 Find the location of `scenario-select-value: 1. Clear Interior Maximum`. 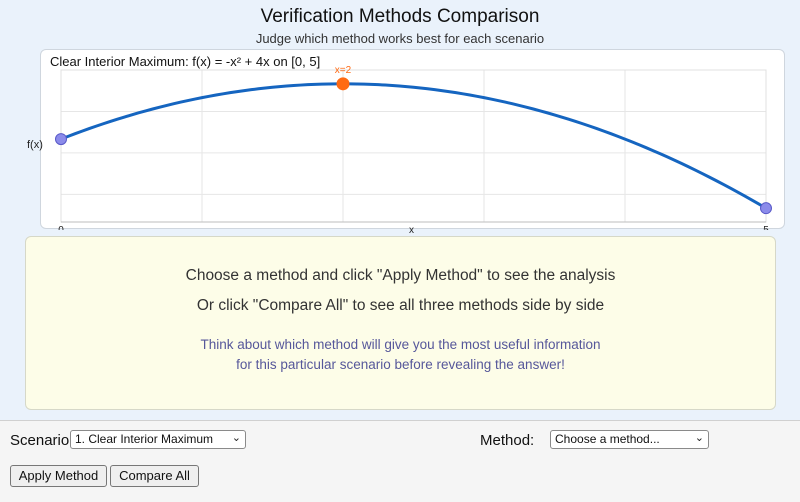

scenario-select-value: 1. Clear Interior Maximum is located at coordinates (144, 439).